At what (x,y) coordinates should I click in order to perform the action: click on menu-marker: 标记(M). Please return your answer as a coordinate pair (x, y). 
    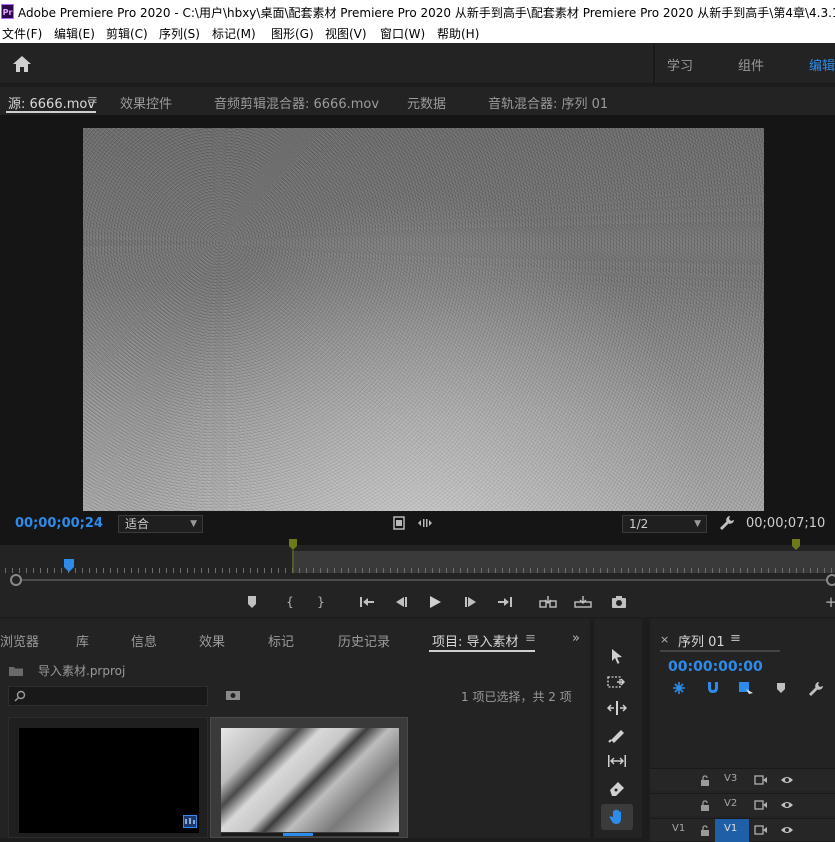
    Looking at the image, I should click on (234, 33).